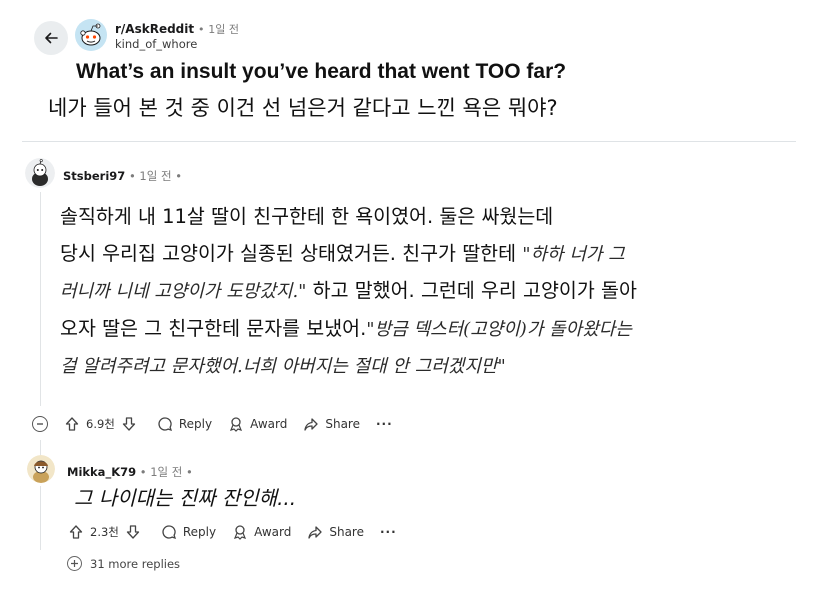 Image resolution: width=818 pixels, height=600 pixels. Describe the element at coordinates (474, 290) in the screenshot. I see `comment-text: 하고 말했어. 그런데 우리 고양이가 돌아` at that location.